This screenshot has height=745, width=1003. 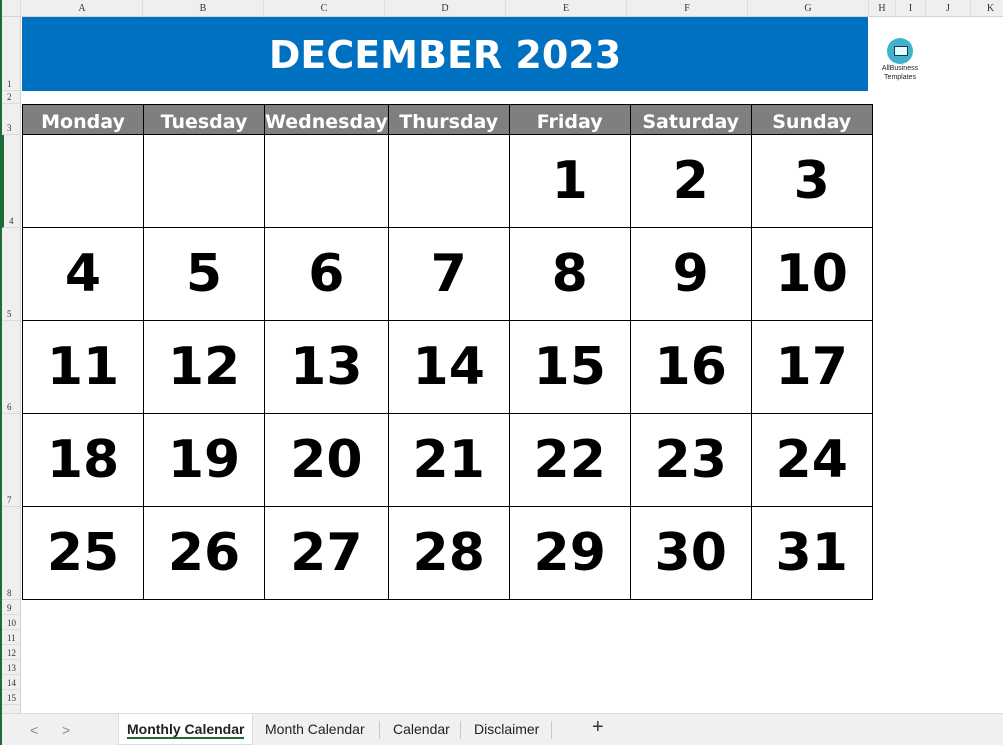 What do you see at coordinates (882, 8) in the screenshot?
I see `column-header: H` at bounding box center [882, 8].